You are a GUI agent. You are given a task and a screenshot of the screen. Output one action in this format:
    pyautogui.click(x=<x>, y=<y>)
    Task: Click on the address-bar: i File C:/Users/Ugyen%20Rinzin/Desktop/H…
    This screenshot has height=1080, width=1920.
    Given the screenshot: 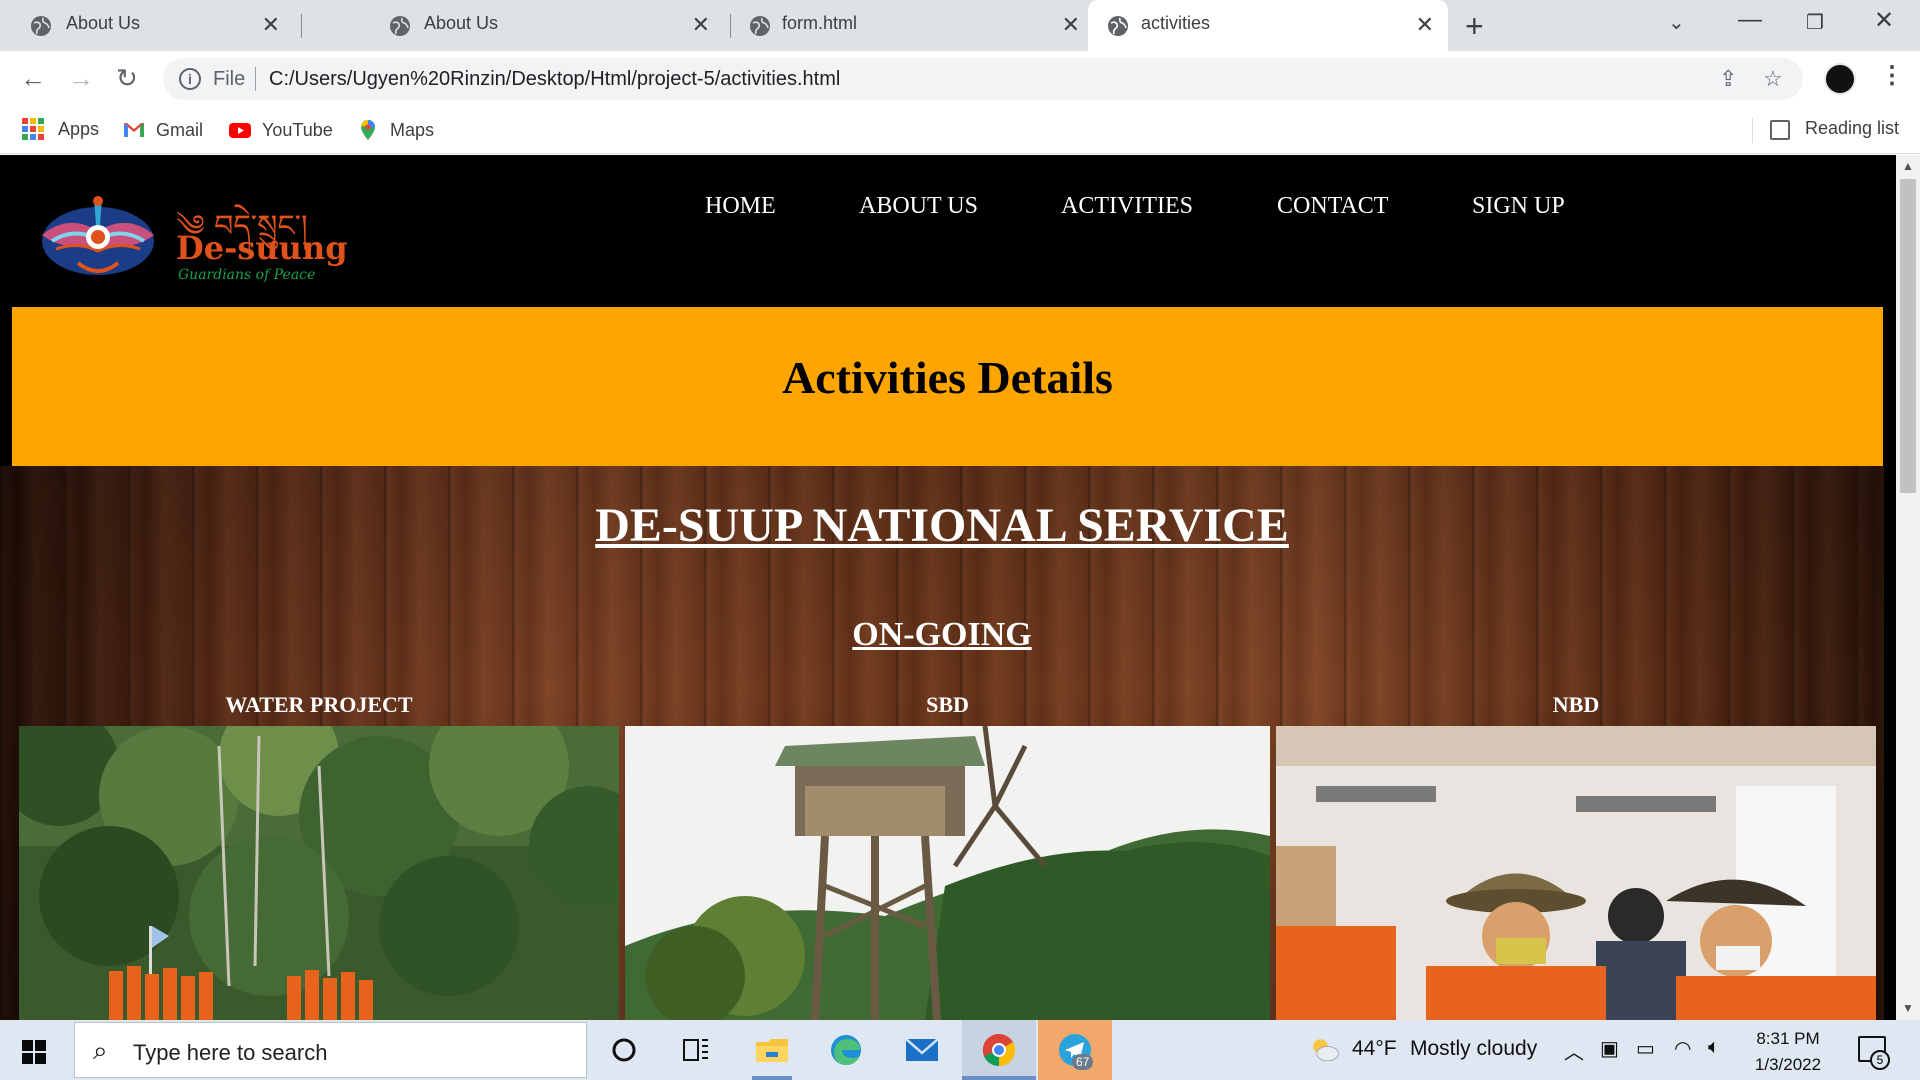 What is the action you would take?
    pyautogui.click(x=983, y=79)
    